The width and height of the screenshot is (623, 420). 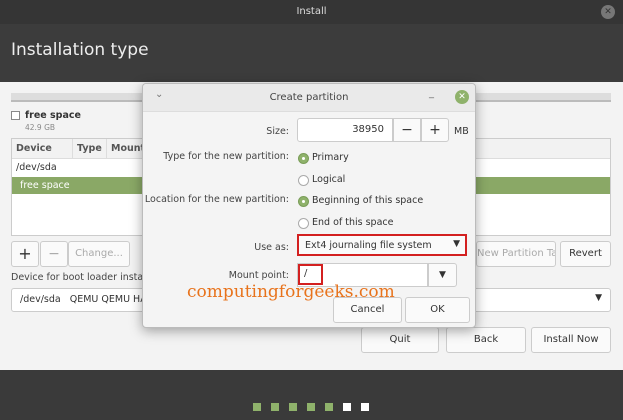 What do you see at coordinates (435, 130) in the screenshot?
I see `size-increment-button: +` at bounding box center [435, 130].